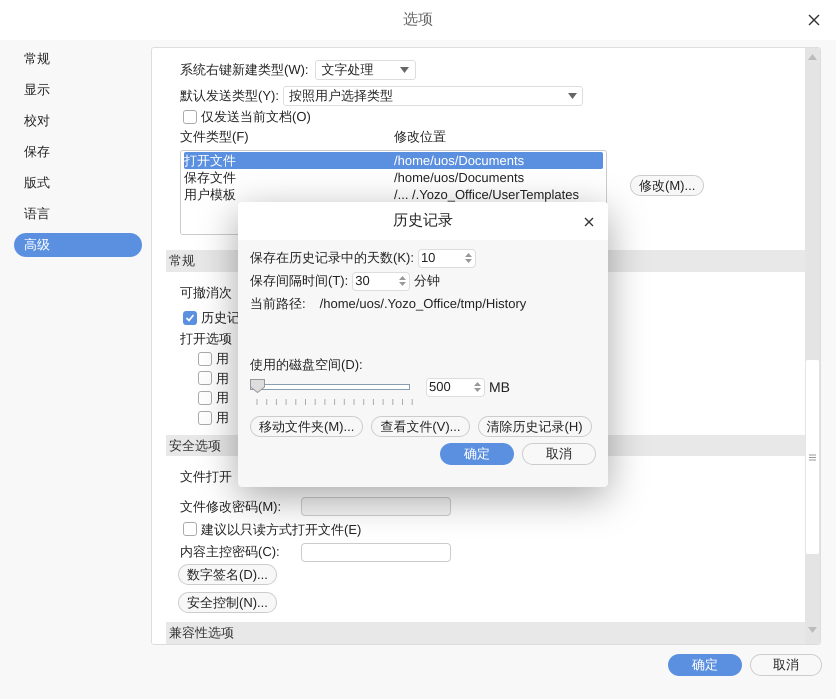 The height and width of the screenshot is (699, 836). I want to click on scrollbar-thumb, so click(812, 457).